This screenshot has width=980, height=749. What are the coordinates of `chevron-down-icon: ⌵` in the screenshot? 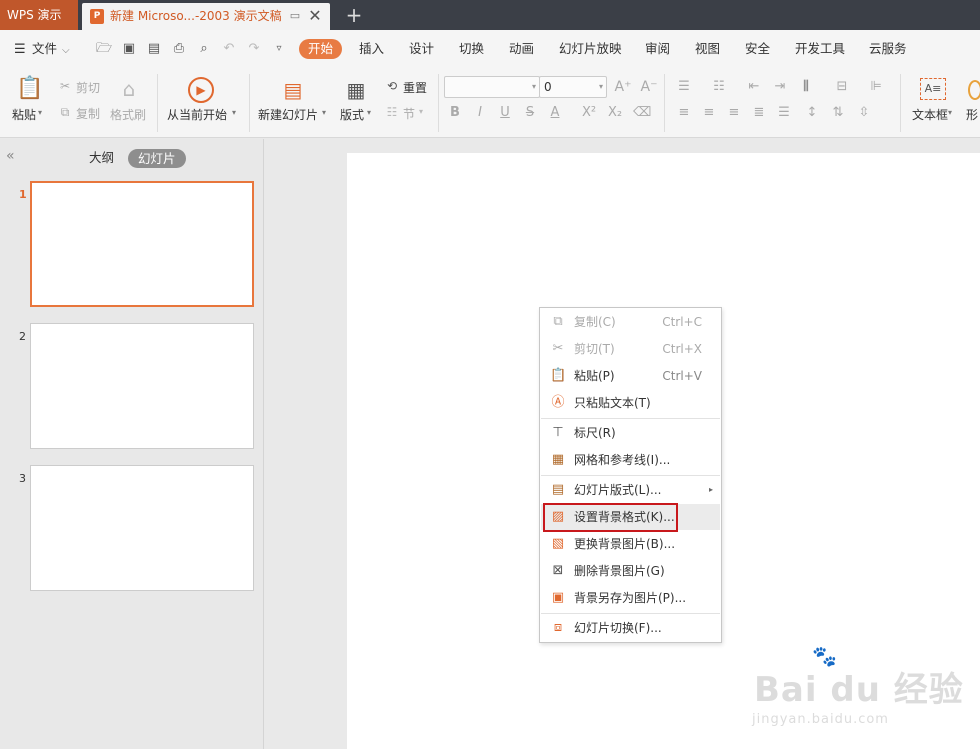 It's located at (66, 50).